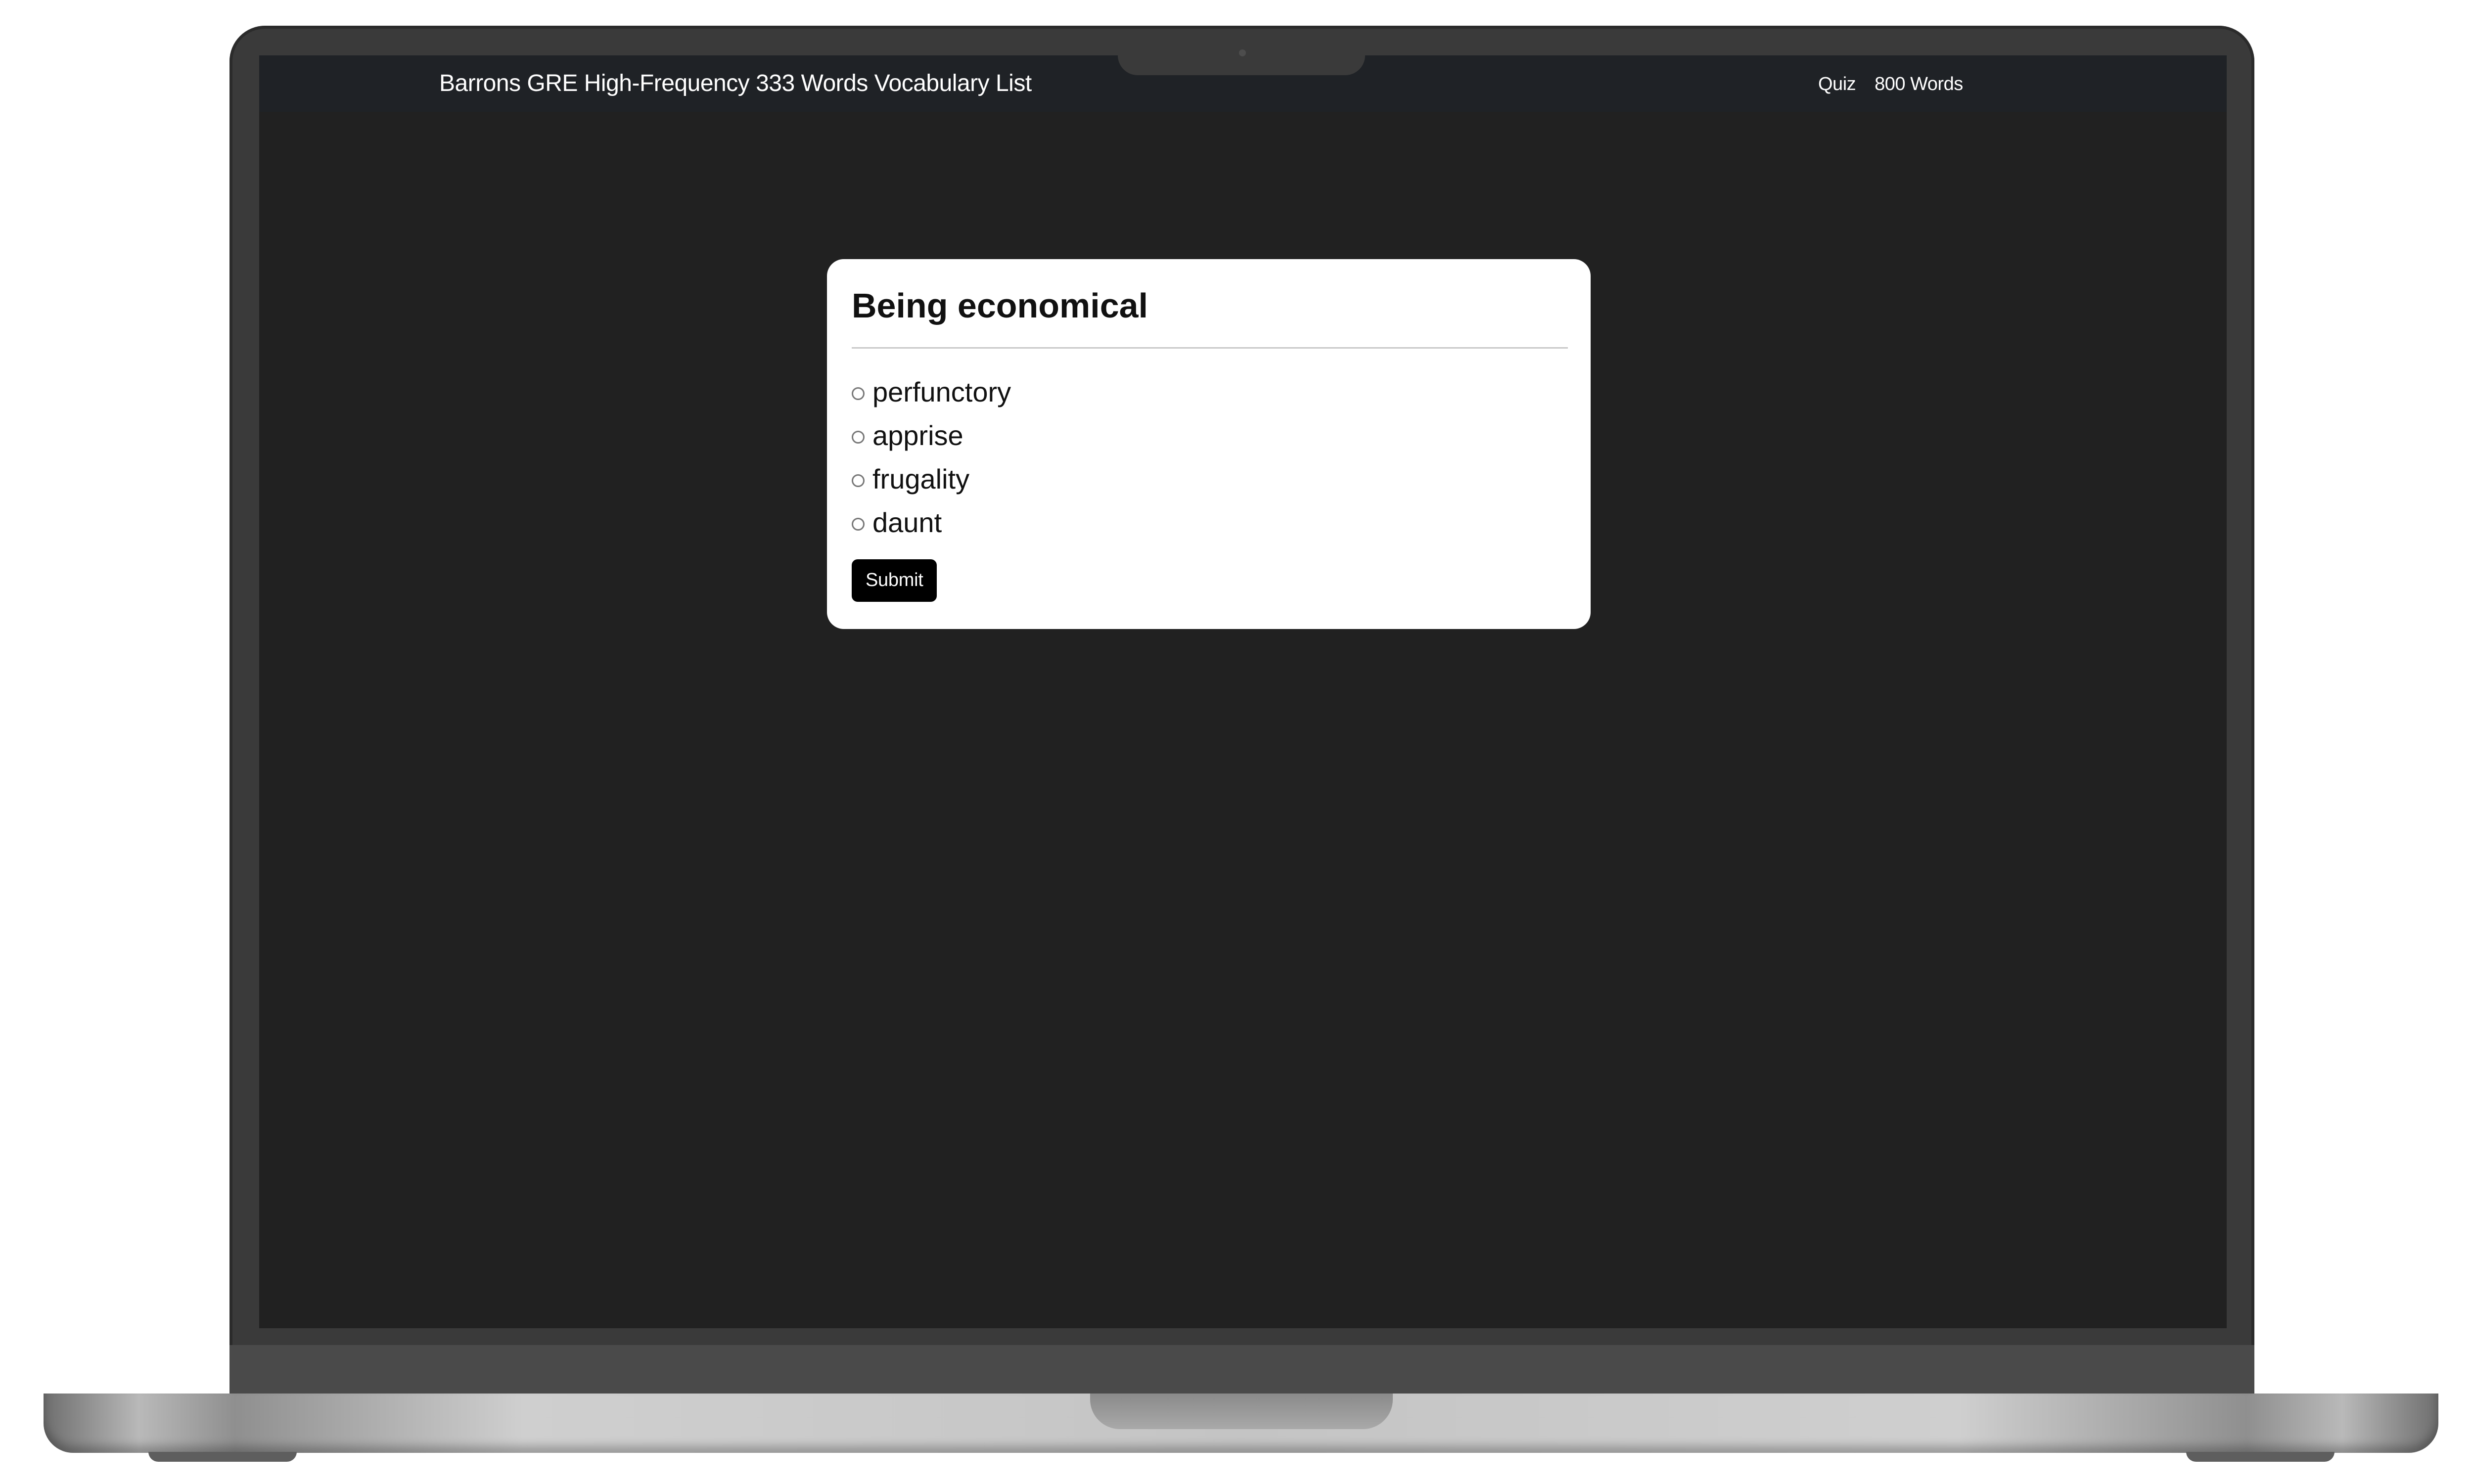 This screenshot has height=1484, width=2473. Describe the element at coordinates (1210, 522) in the screenshot. I see `answer-option: daunt` at that location.